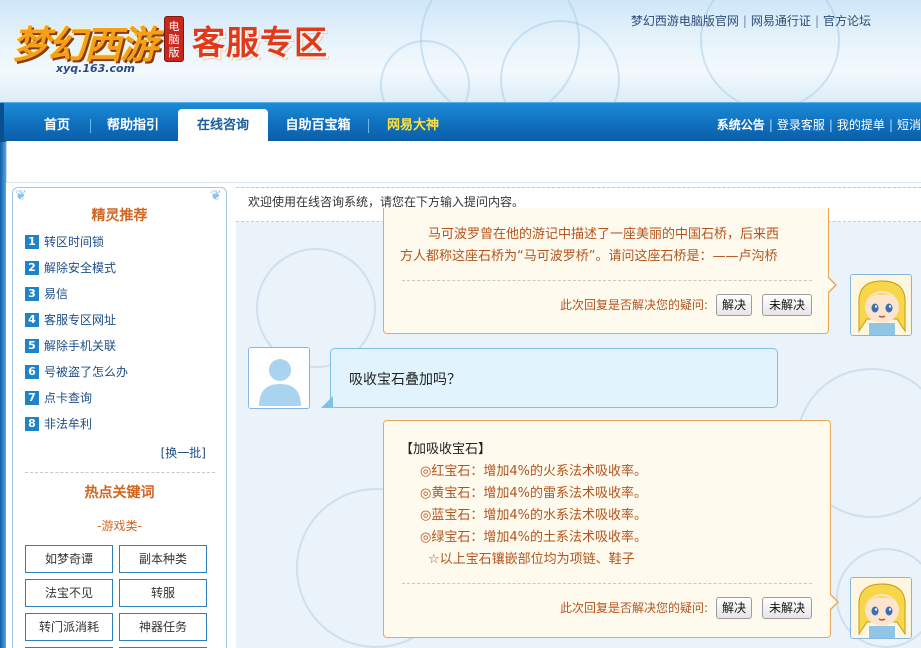  What do you see at coordinates (120, 427) in the screenshot?
I see `list-item: 8 非法牟利` at bounding box center [120, 427].